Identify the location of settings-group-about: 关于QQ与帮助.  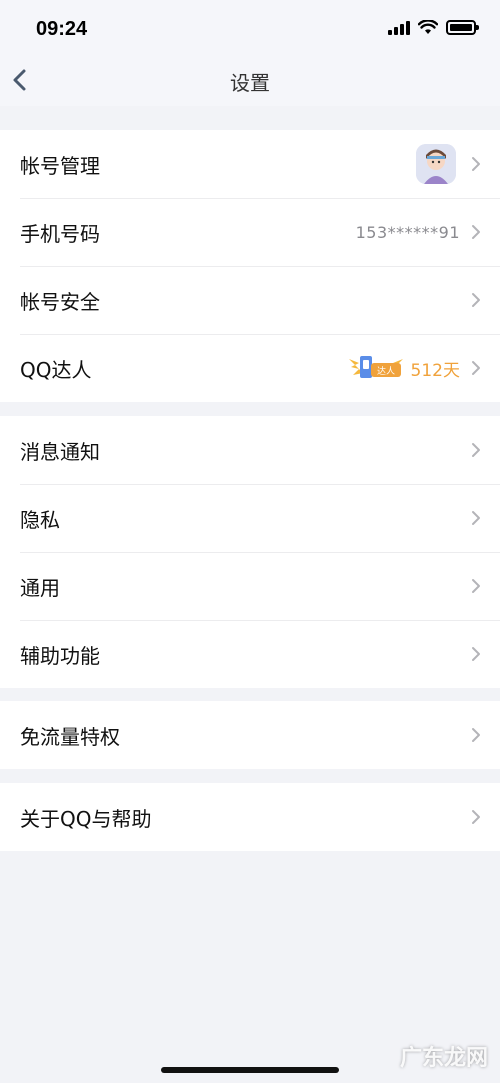
(250, 817).